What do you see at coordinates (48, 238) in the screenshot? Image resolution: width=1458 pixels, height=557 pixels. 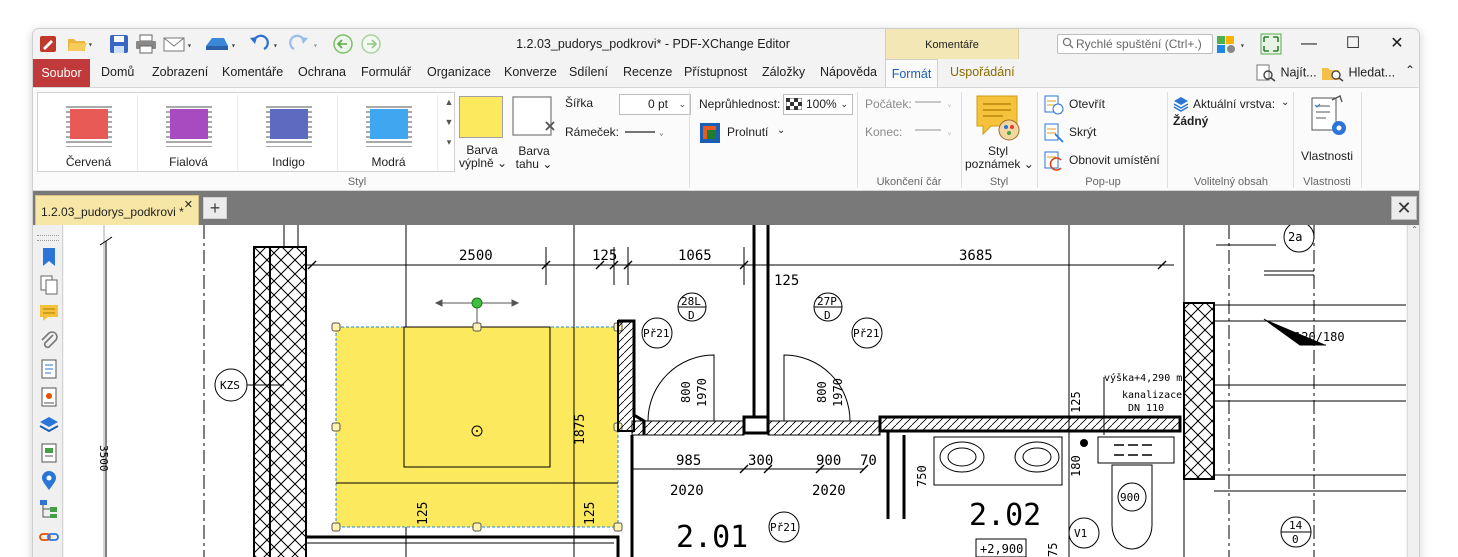 I see `pane-grip` at bounding box center [48, 238].